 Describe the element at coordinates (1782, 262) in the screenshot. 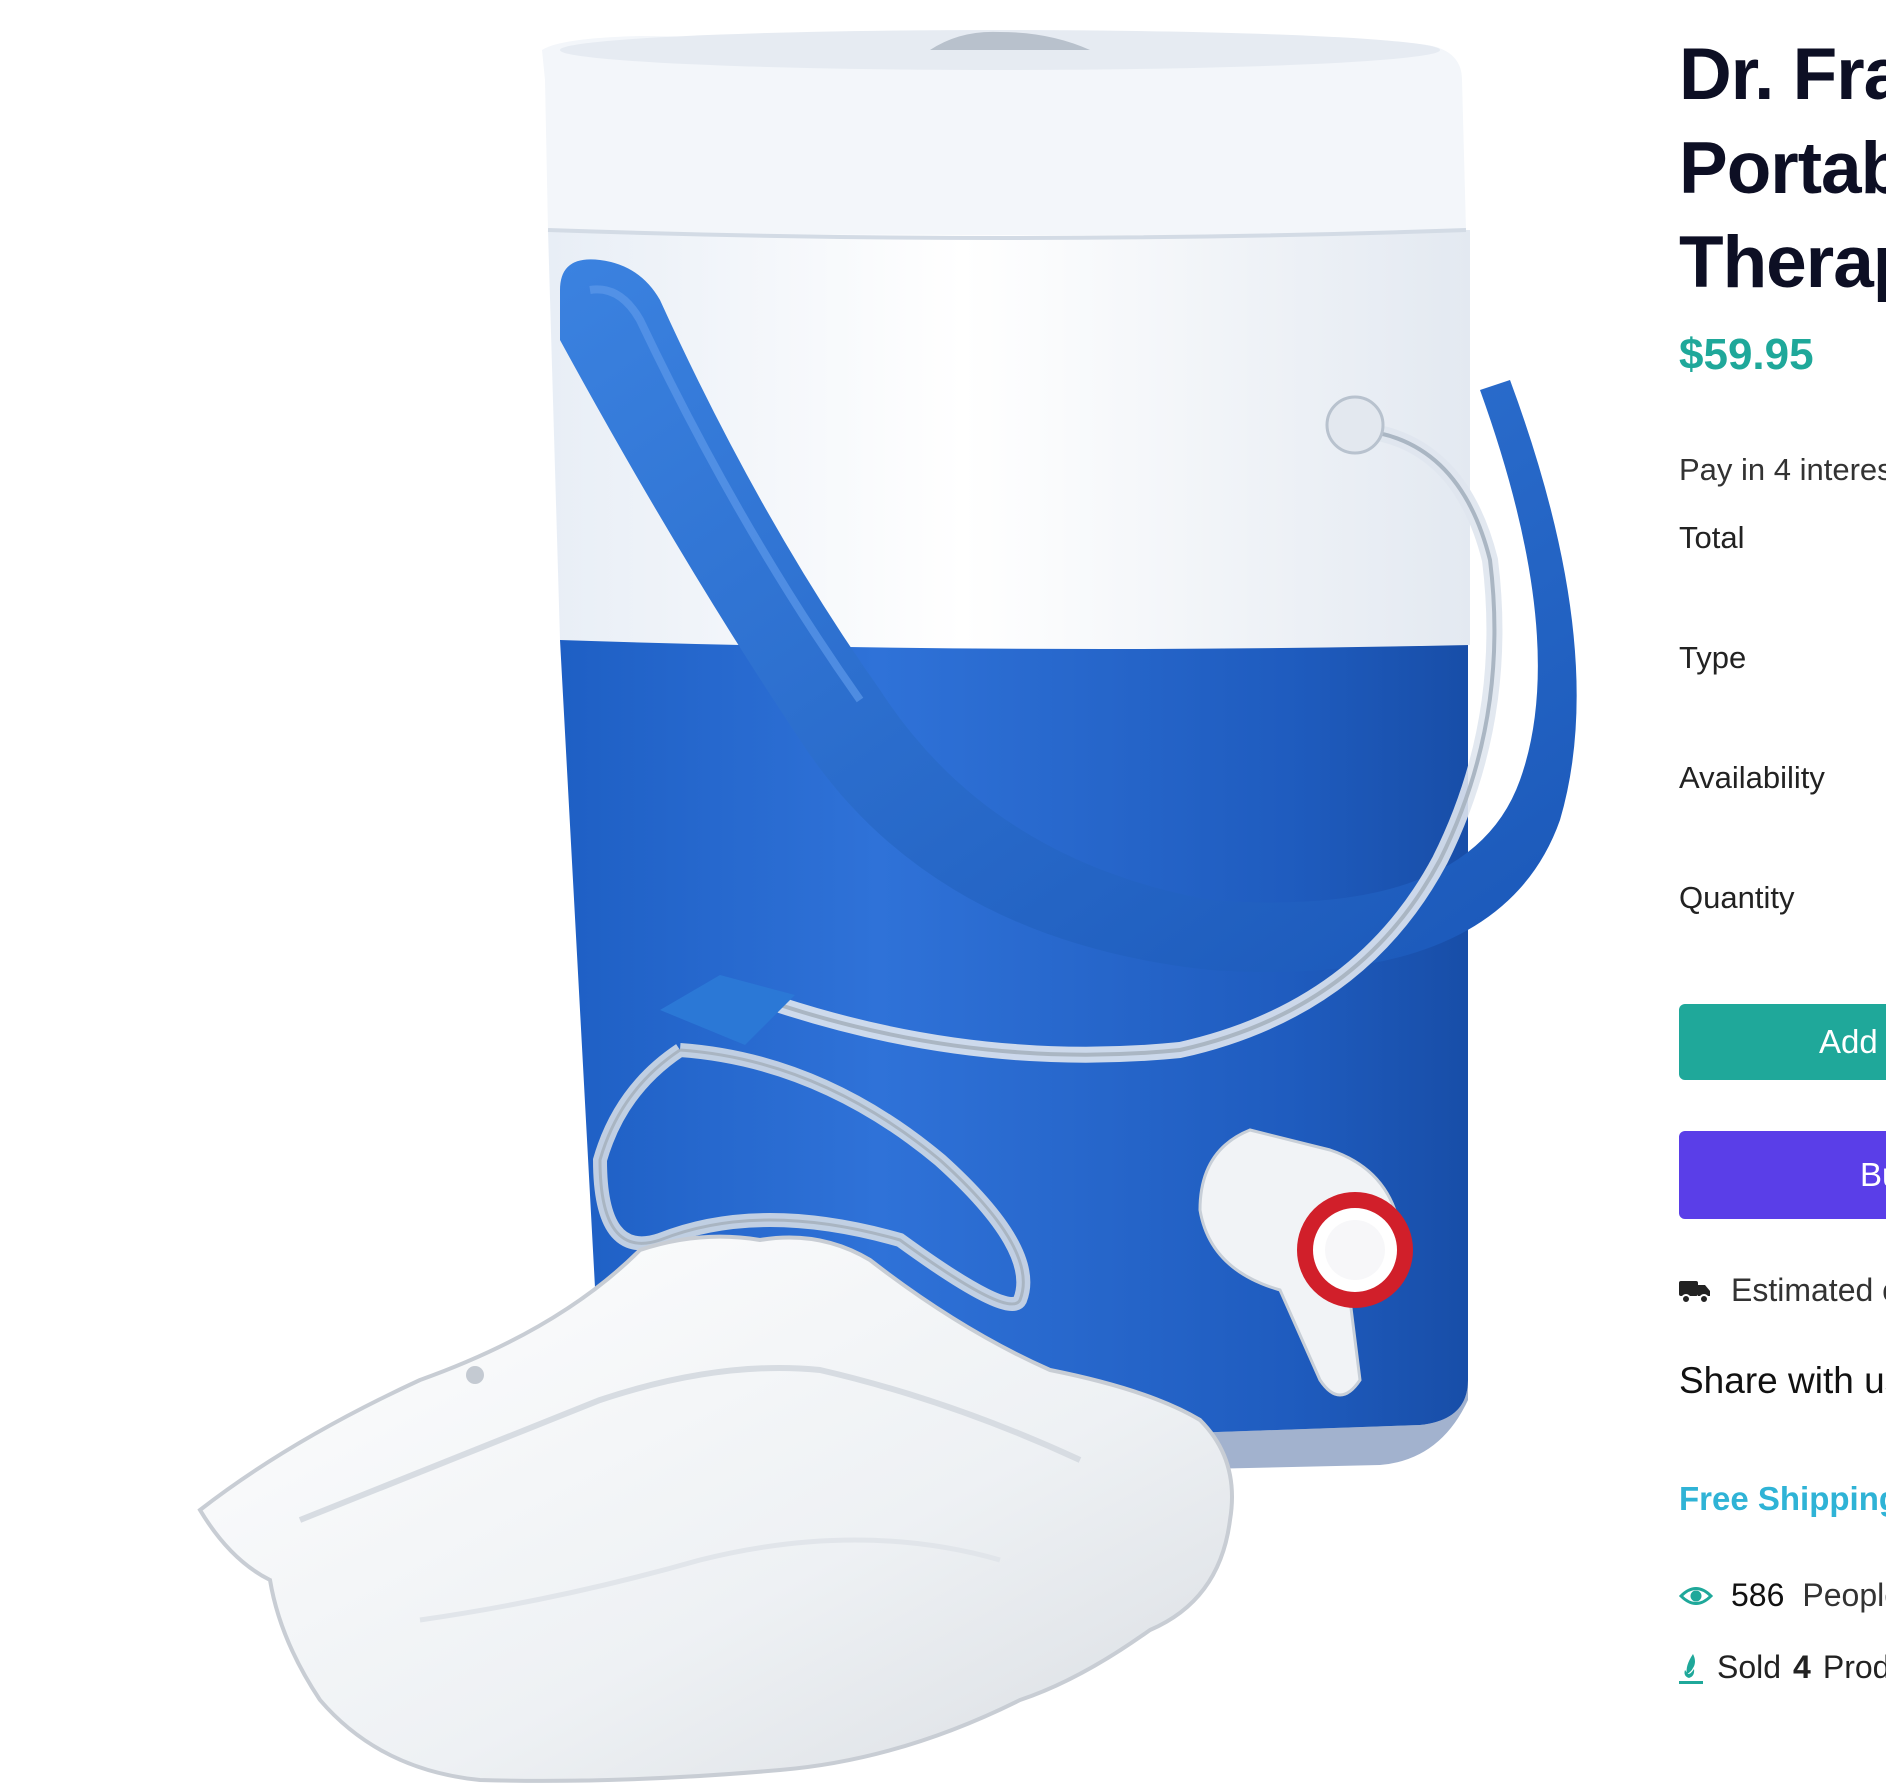

I see `product-title-line-3: Therap` at that location.